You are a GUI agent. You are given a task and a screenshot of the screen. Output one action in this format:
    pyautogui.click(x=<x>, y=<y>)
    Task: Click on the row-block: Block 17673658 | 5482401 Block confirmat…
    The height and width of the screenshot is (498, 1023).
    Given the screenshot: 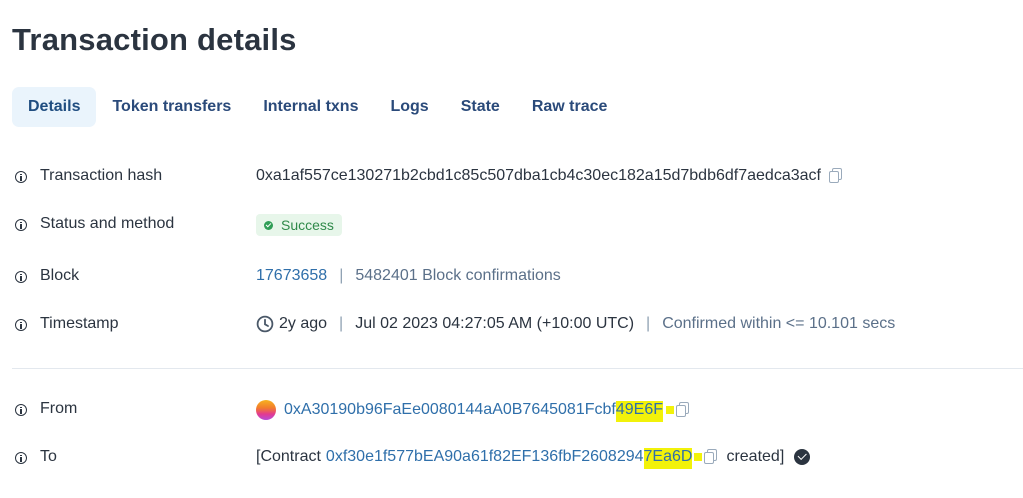 What is the action you would take?
    pyautogui.click(x=511, y=278)
    